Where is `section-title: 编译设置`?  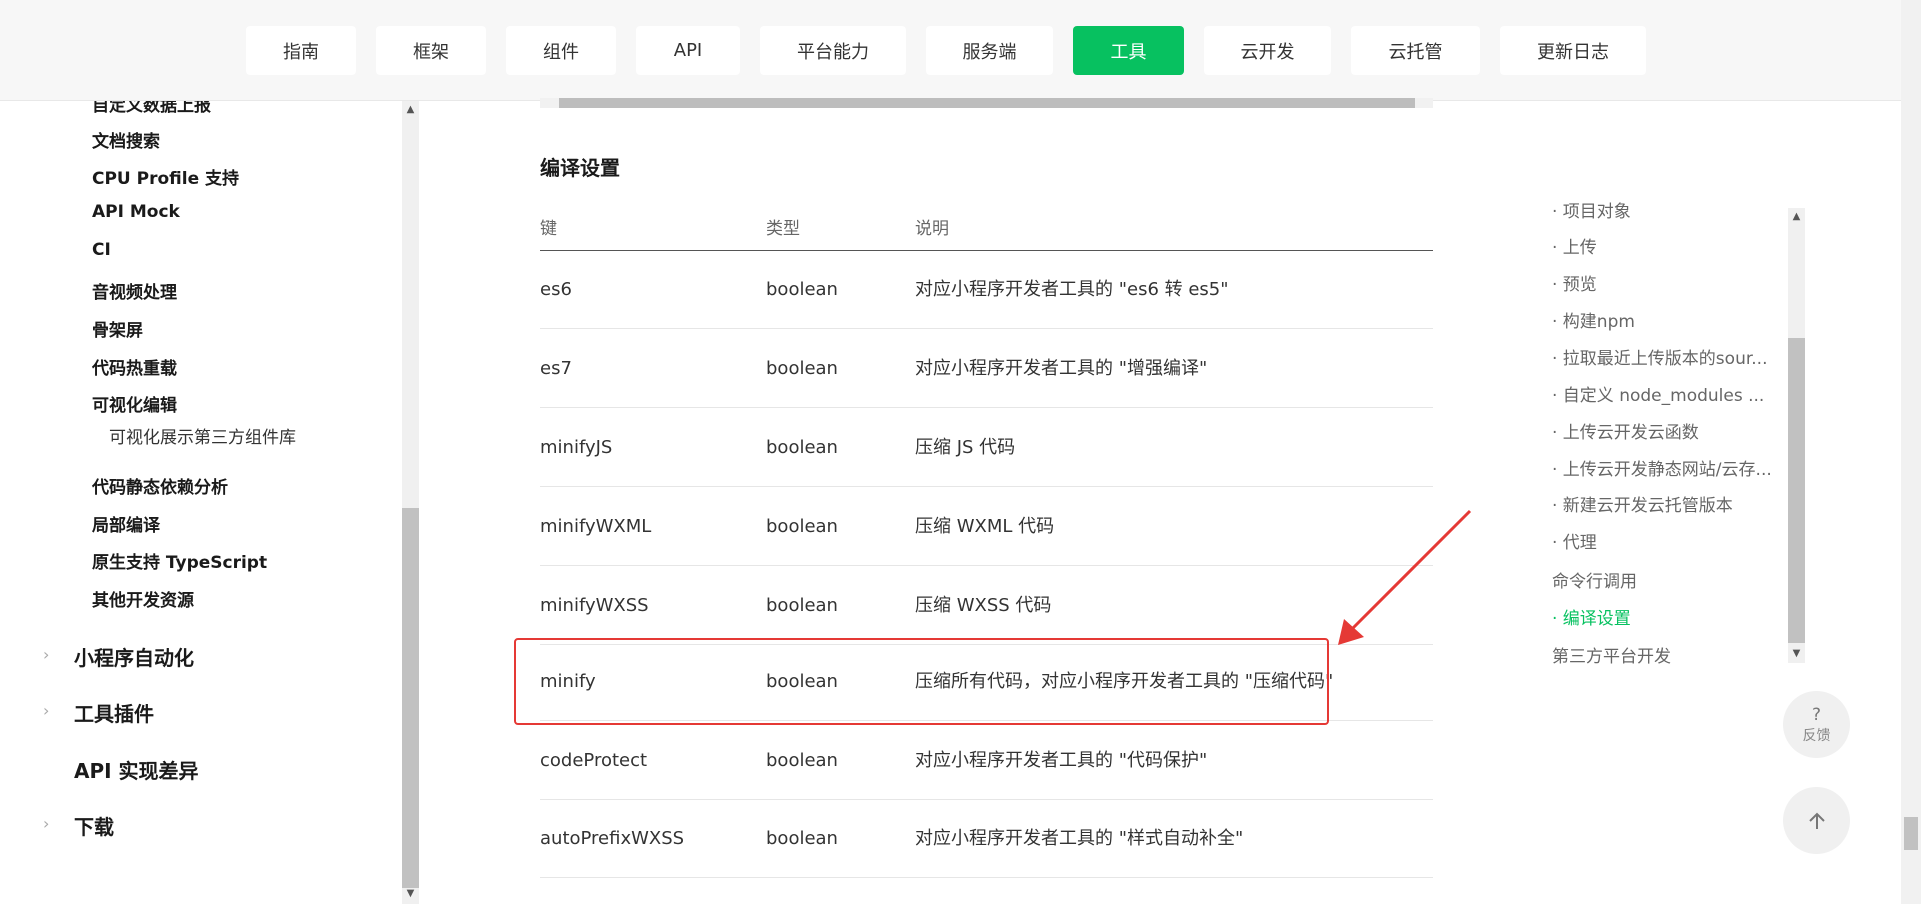
section-title: 编译设置 is located at coordinates (580, 168).